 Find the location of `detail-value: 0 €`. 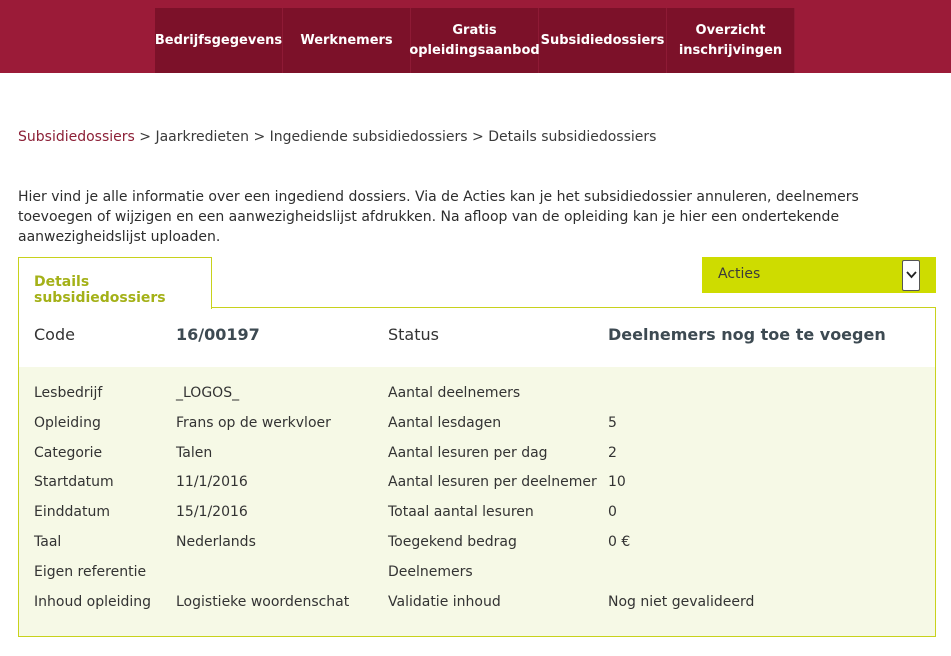

detail-value: 0 € is located at coordinates (619, 542).